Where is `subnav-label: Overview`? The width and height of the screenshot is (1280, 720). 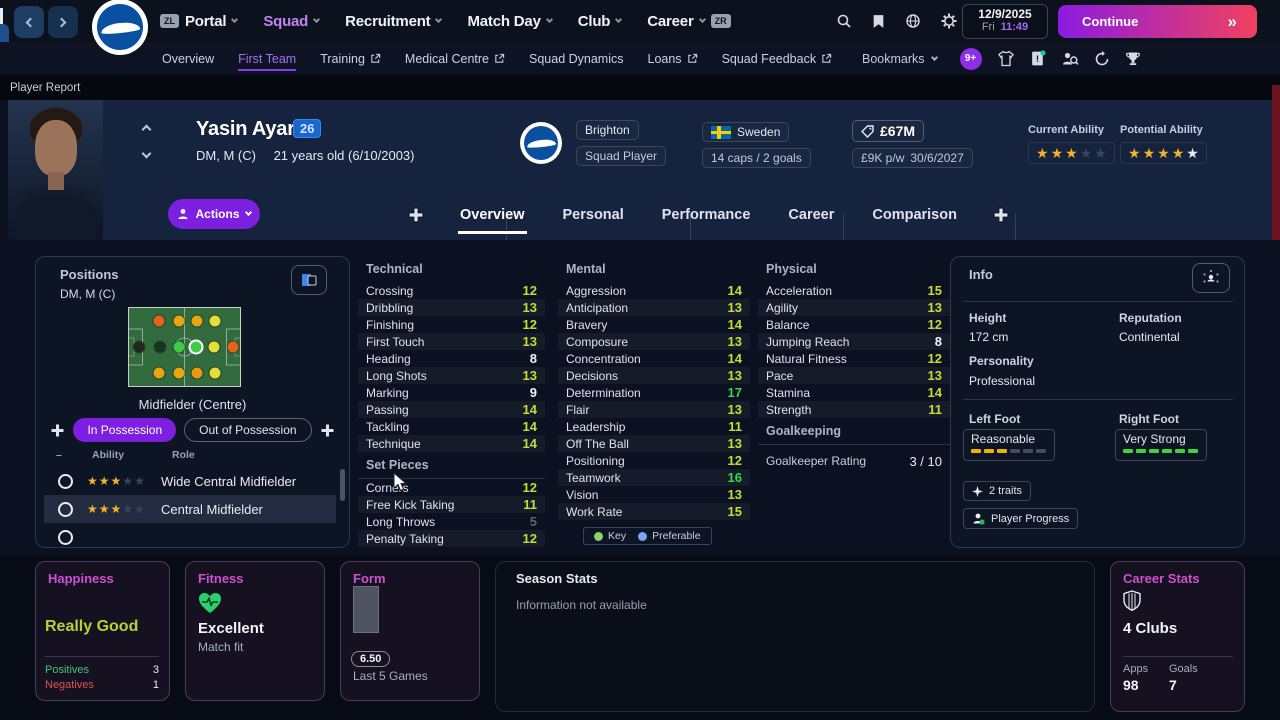 subnav-label: Overview is located at coordinates (188, 58).